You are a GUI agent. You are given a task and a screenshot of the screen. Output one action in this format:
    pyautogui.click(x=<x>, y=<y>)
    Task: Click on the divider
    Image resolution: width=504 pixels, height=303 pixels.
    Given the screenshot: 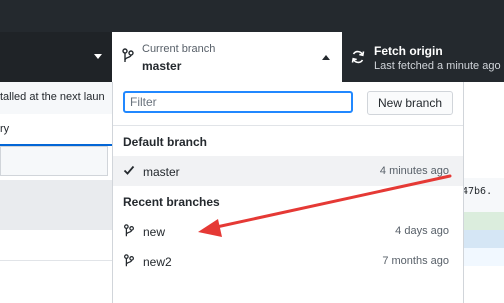 What is the action you would take?
    pyautogui.click(x=56, y=260)
    